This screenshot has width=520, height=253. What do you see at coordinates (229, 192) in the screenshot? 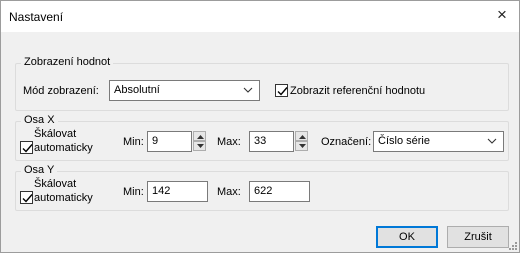
I see `axis-y-max-label: Max:` at bounding box center [229, 192].